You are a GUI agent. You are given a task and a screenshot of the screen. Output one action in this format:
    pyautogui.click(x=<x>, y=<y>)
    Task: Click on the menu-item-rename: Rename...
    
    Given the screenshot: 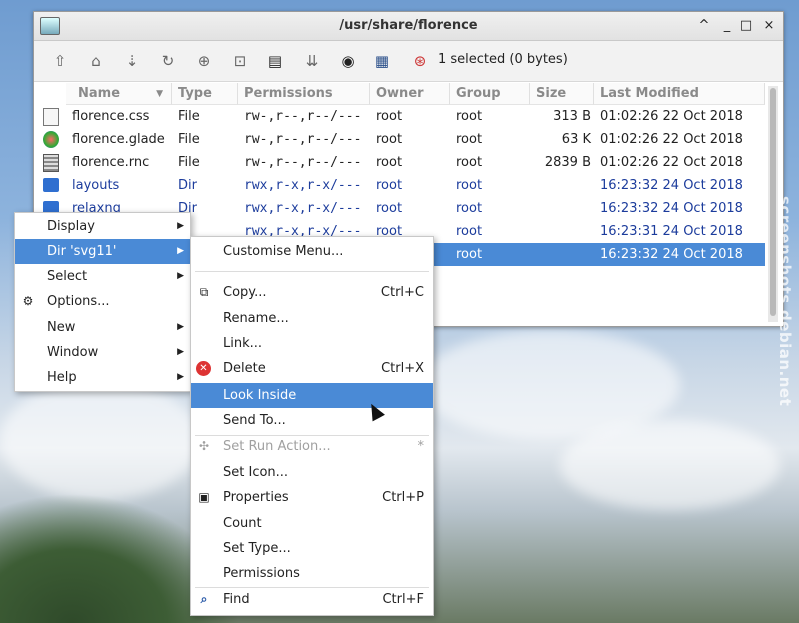 What is the action you would take?
    pyautogui.click(x=312, y=318)
    